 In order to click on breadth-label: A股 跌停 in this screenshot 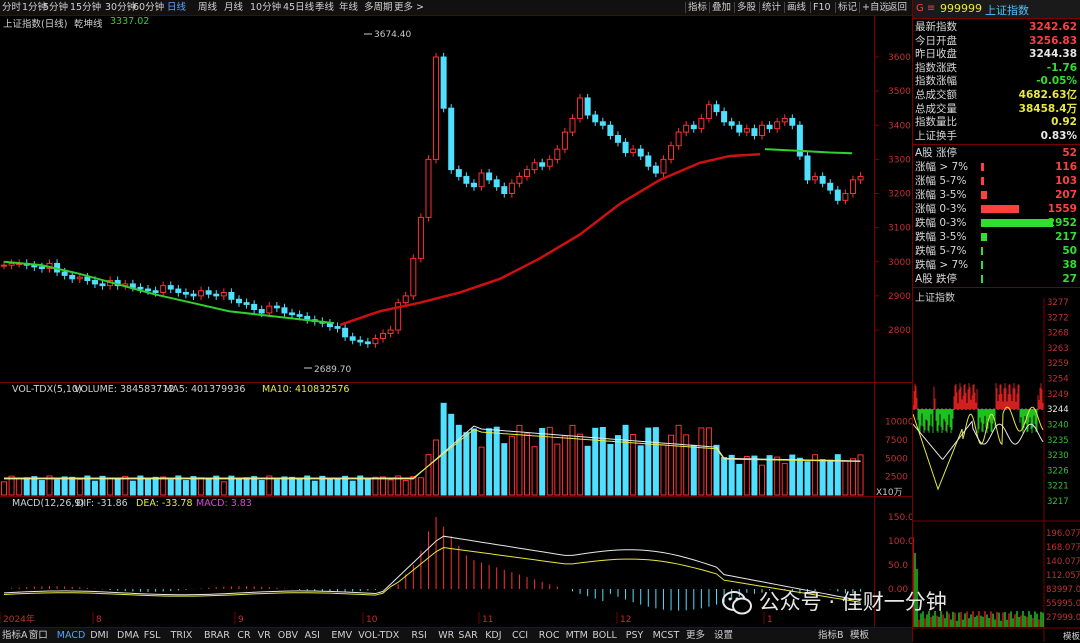, I will do `click(936, 279)`.